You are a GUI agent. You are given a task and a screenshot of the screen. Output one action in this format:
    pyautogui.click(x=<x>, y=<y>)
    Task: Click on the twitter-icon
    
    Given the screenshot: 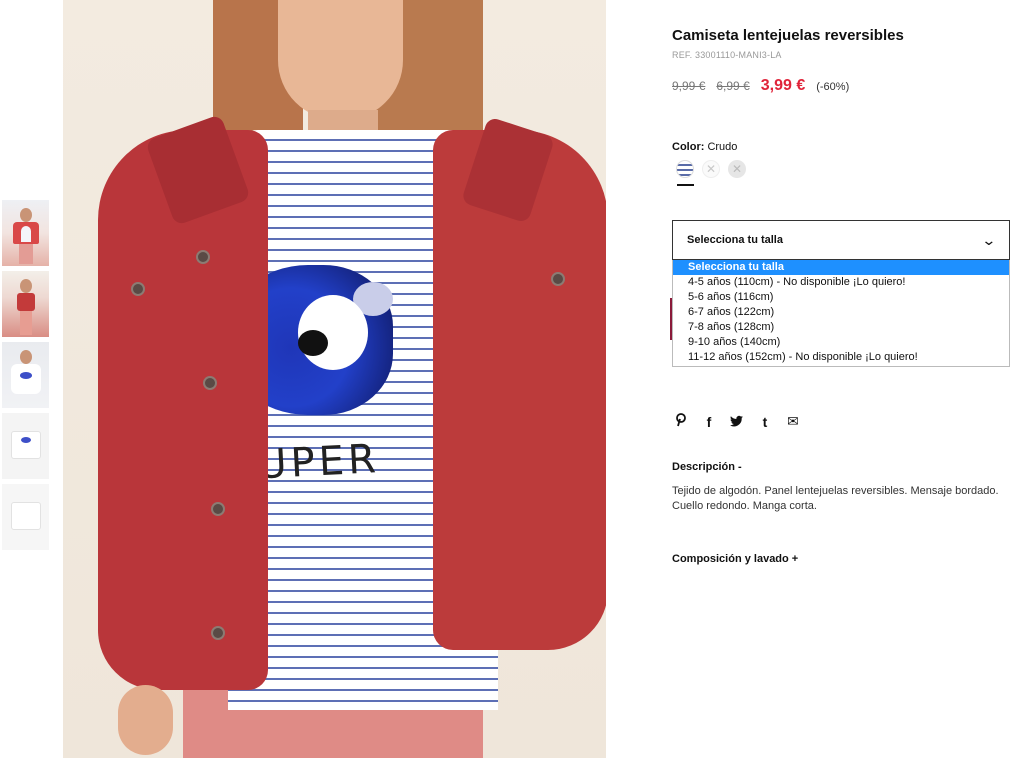 What is the action you would take?
    pyautogui.click(x=737, y=422)
    